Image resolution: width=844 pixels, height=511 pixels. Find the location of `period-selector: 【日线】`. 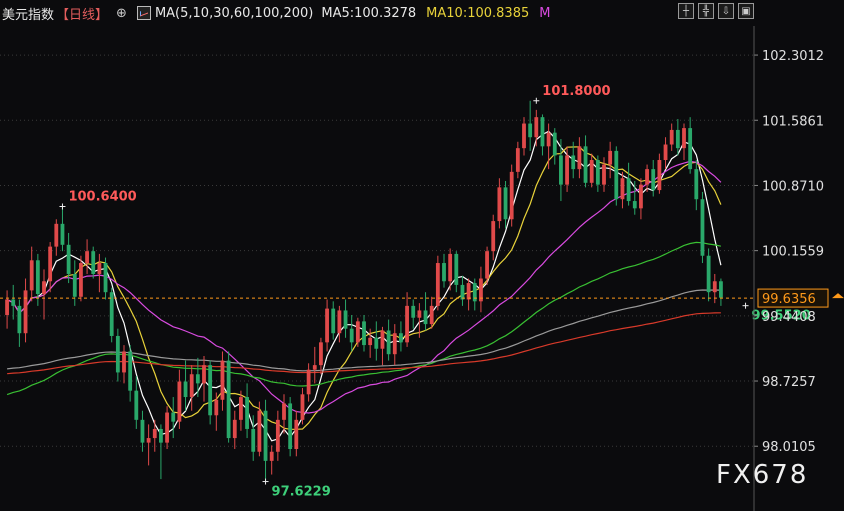

period-selector: 【日线】 is located at coordinates (82, 13).